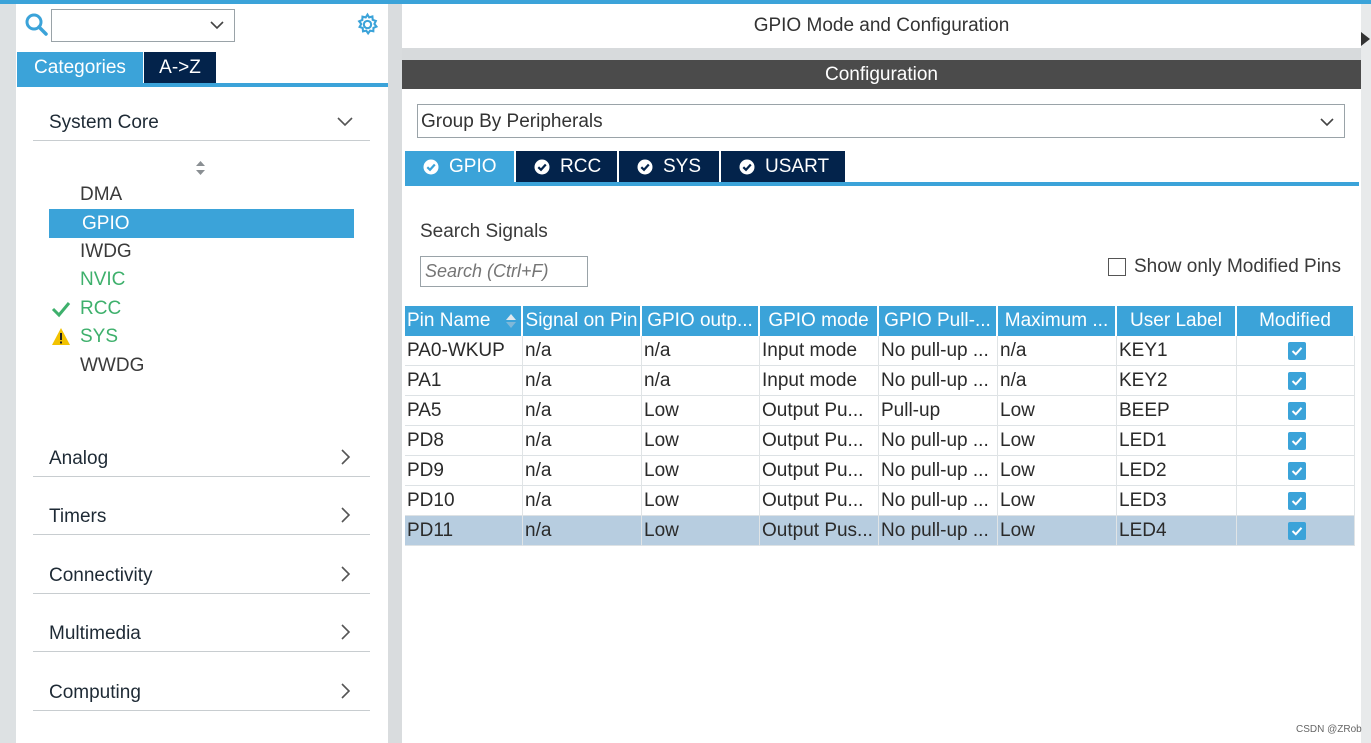 The width and height of the screenshot is (1371, 743). Describe the element at coordinates (99, 336) in the screenshot. I see `item-label: SYS` at that location.